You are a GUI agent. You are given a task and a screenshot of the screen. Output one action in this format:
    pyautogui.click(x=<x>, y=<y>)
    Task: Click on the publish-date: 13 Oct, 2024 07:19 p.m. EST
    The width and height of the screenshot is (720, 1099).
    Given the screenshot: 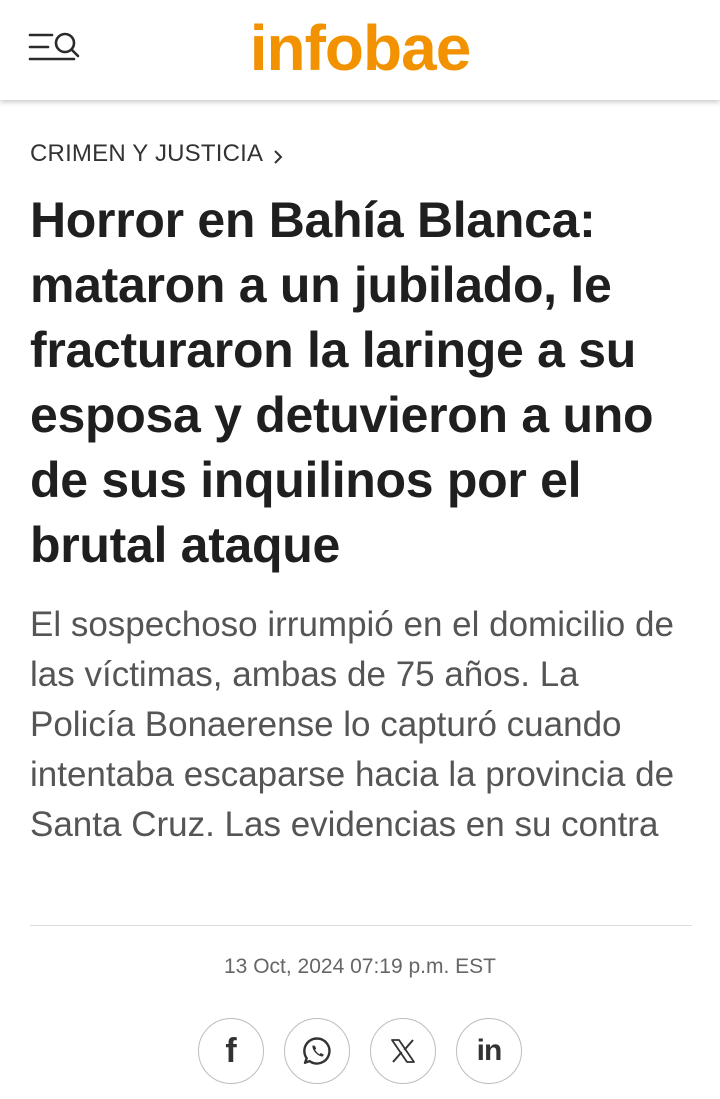 What is the action you would take?
    pyautogui.click(x=360, y=966)
    